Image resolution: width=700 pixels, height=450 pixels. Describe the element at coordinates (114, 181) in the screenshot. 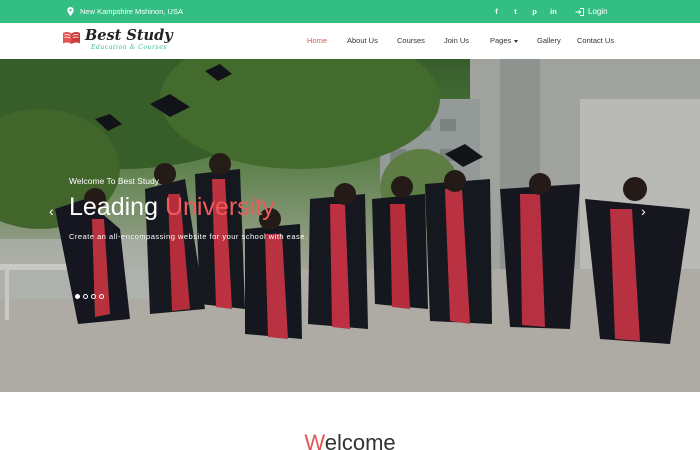

I see `hero-eyebrow: Welcome To Best Study` at that location.